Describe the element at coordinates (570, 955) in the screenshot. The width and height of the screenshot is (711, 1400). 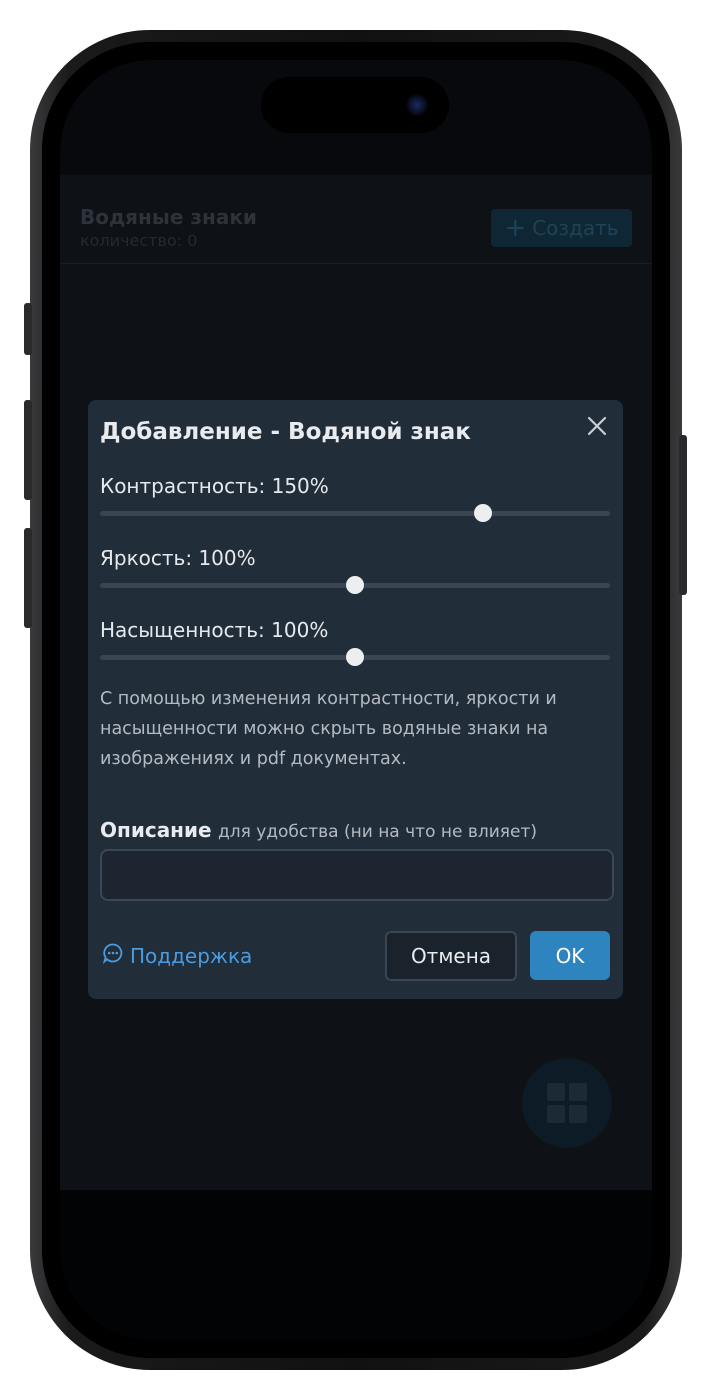
I see `ok-button: OK` at that location.